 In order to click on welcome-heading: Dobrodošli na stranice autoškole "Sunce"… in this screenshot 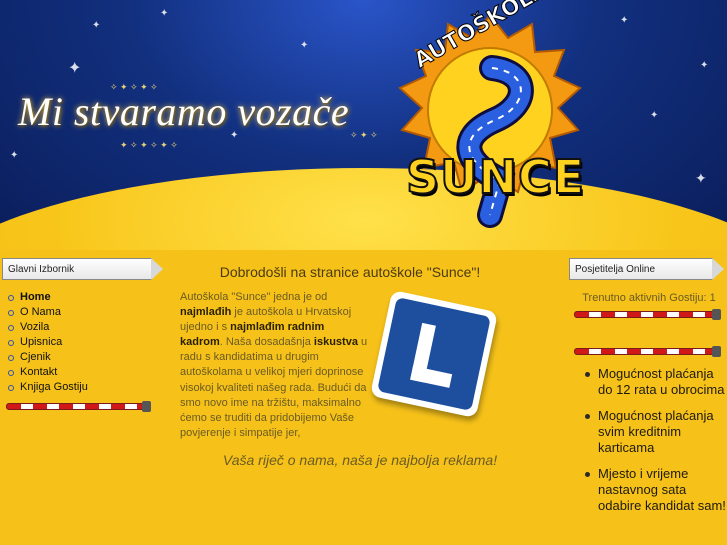, I will do `click(350, 272)`.